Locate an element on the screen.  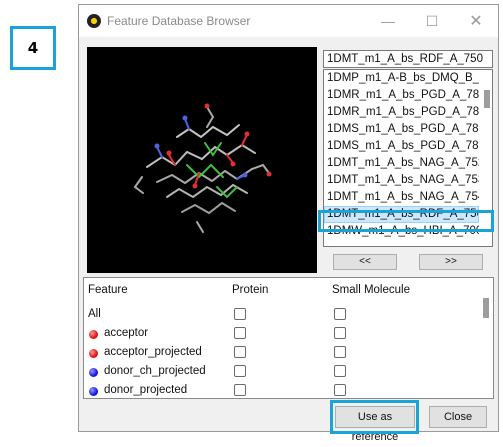
column-header-feature: Feature is located at coordinates (108, 290).